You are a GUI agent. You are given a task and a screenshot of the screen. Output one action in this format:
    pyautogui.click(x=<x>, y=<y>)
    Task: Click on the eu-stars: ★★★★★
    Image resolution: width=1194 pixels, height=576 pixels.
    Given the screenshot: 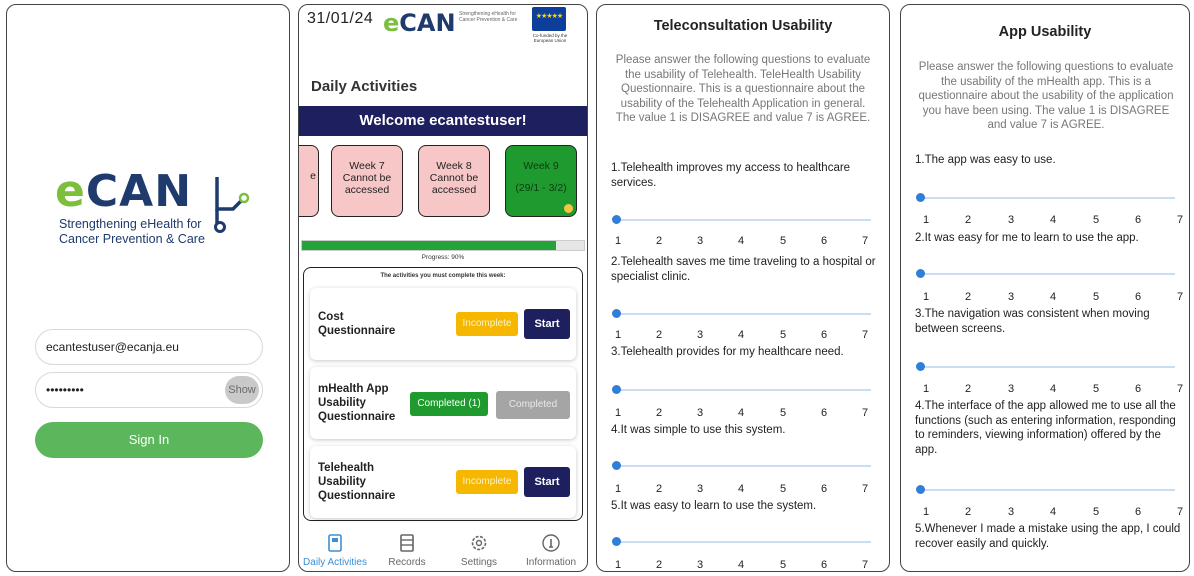 What is the action you would take?
    pyautogui.click(x=549, y=16)
    